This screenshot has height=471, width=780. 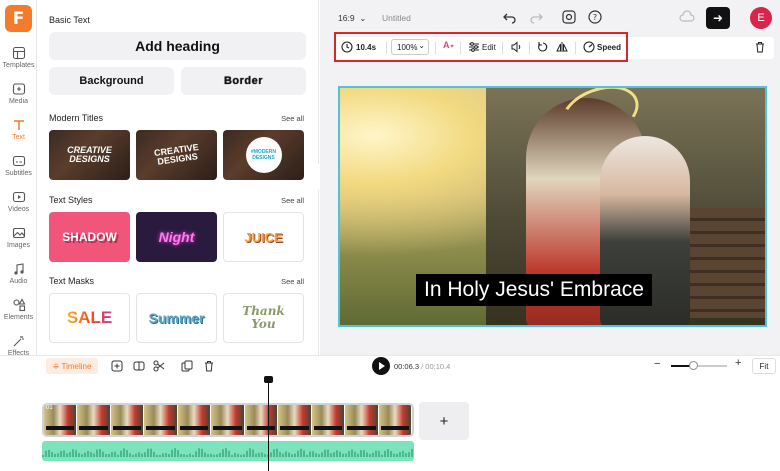 What do you see at coordinates (177, 46) in the screenshot?
I see `add-heading-button: Add heading` at bounding box center [177, 46].